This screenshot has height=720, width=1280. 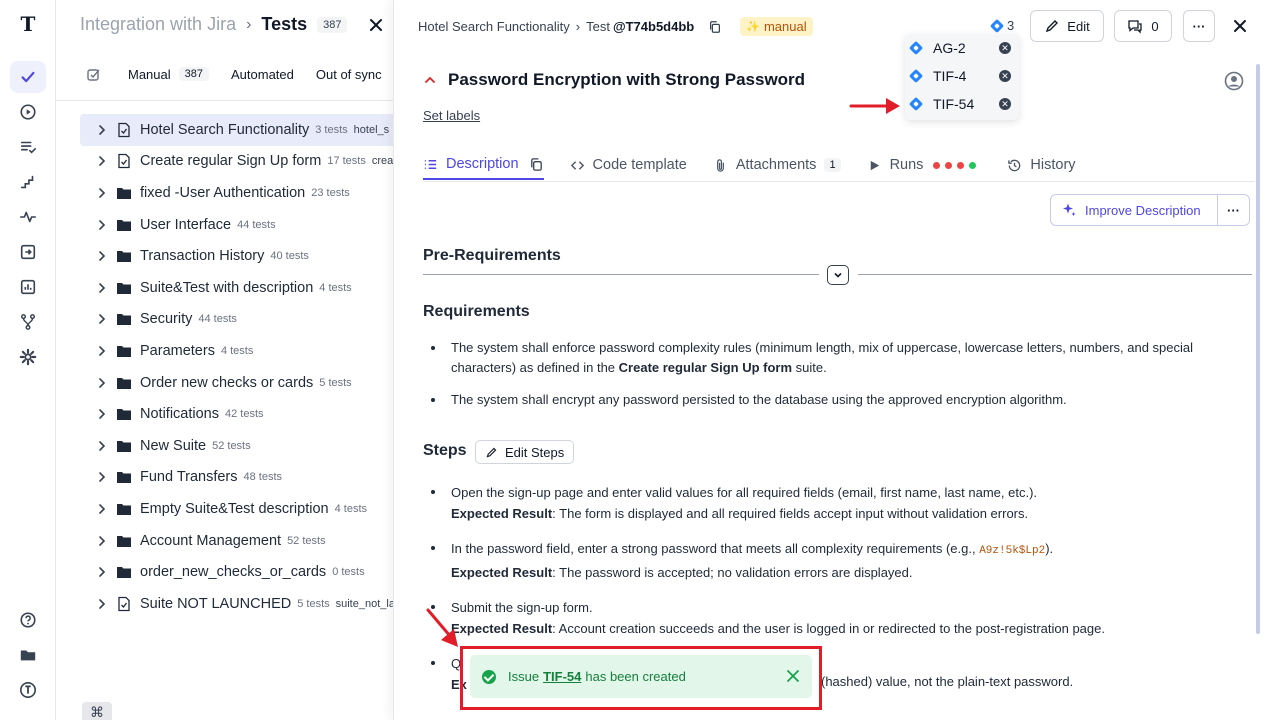 I want to click on suite-name: Order new checks or cards, so click(x=227, y=382).